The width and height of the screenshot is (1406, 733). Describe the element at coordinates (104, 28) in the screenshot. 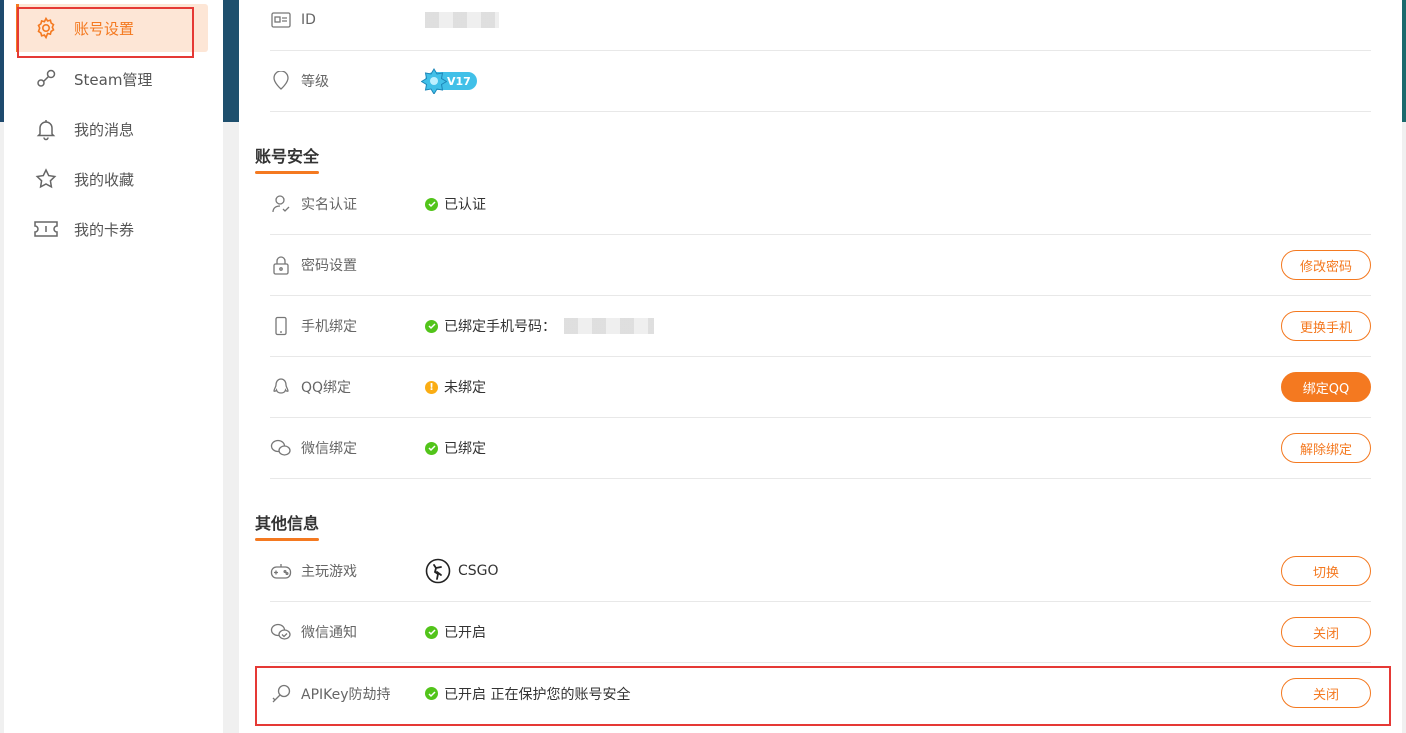

I see `sidebar-item-label: 账号设置` at that location.